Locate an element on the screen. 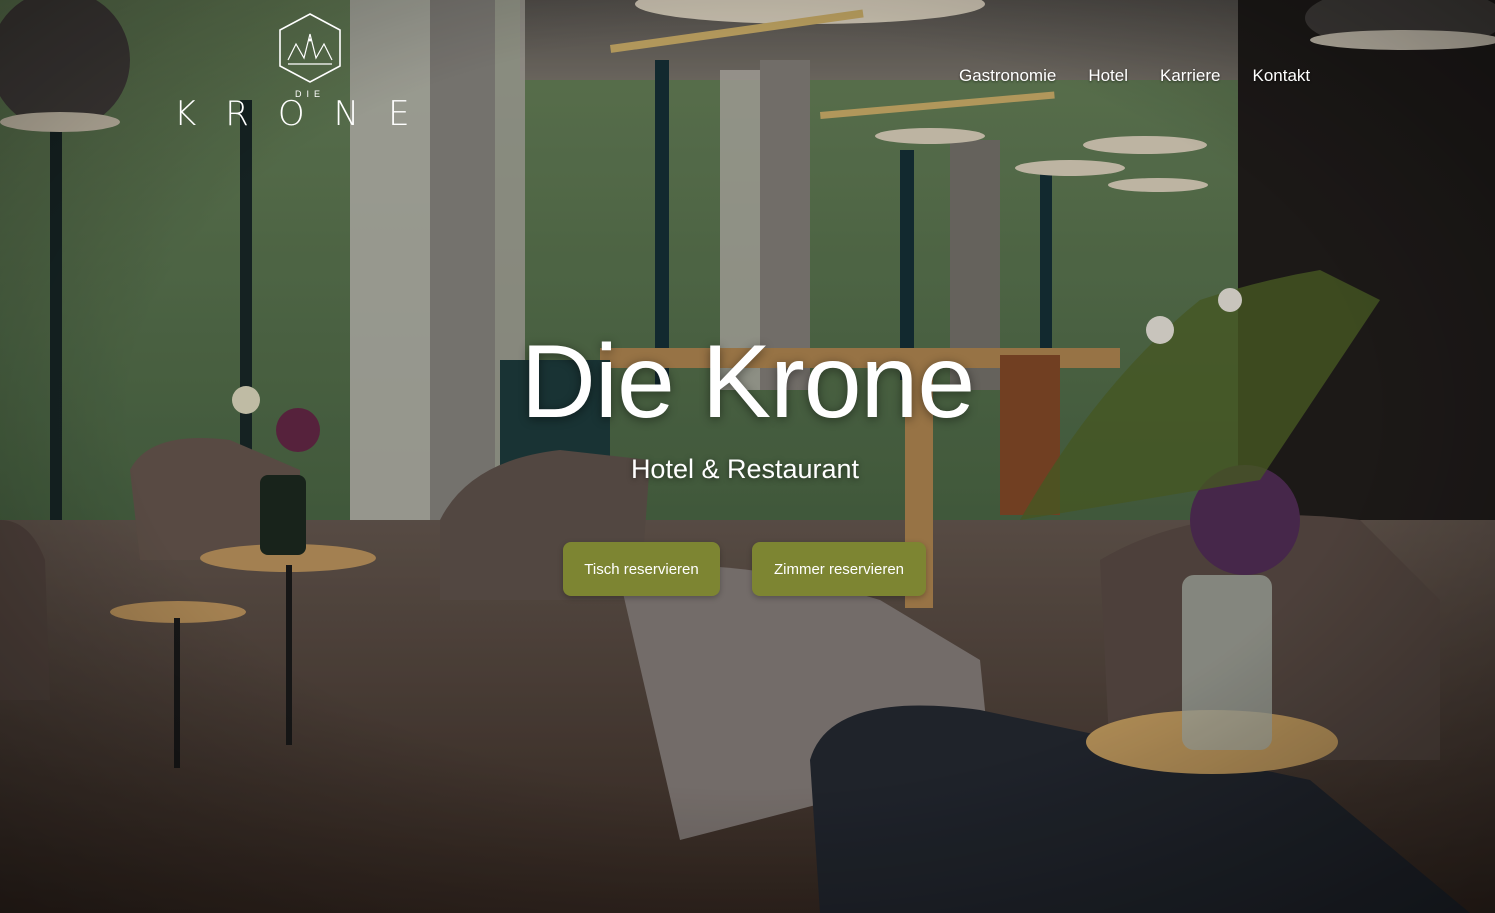  logo-wordmark: KRONE is located at coordinates (306, 114).